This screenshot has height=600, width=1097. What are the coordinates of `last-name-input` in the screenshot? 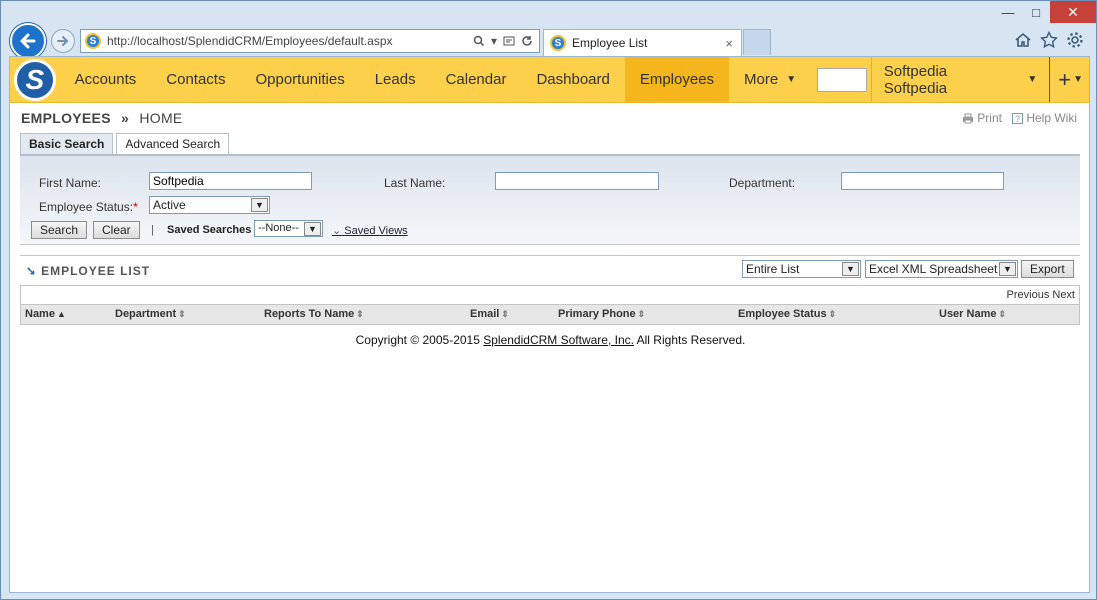 It's located at (577, 181).